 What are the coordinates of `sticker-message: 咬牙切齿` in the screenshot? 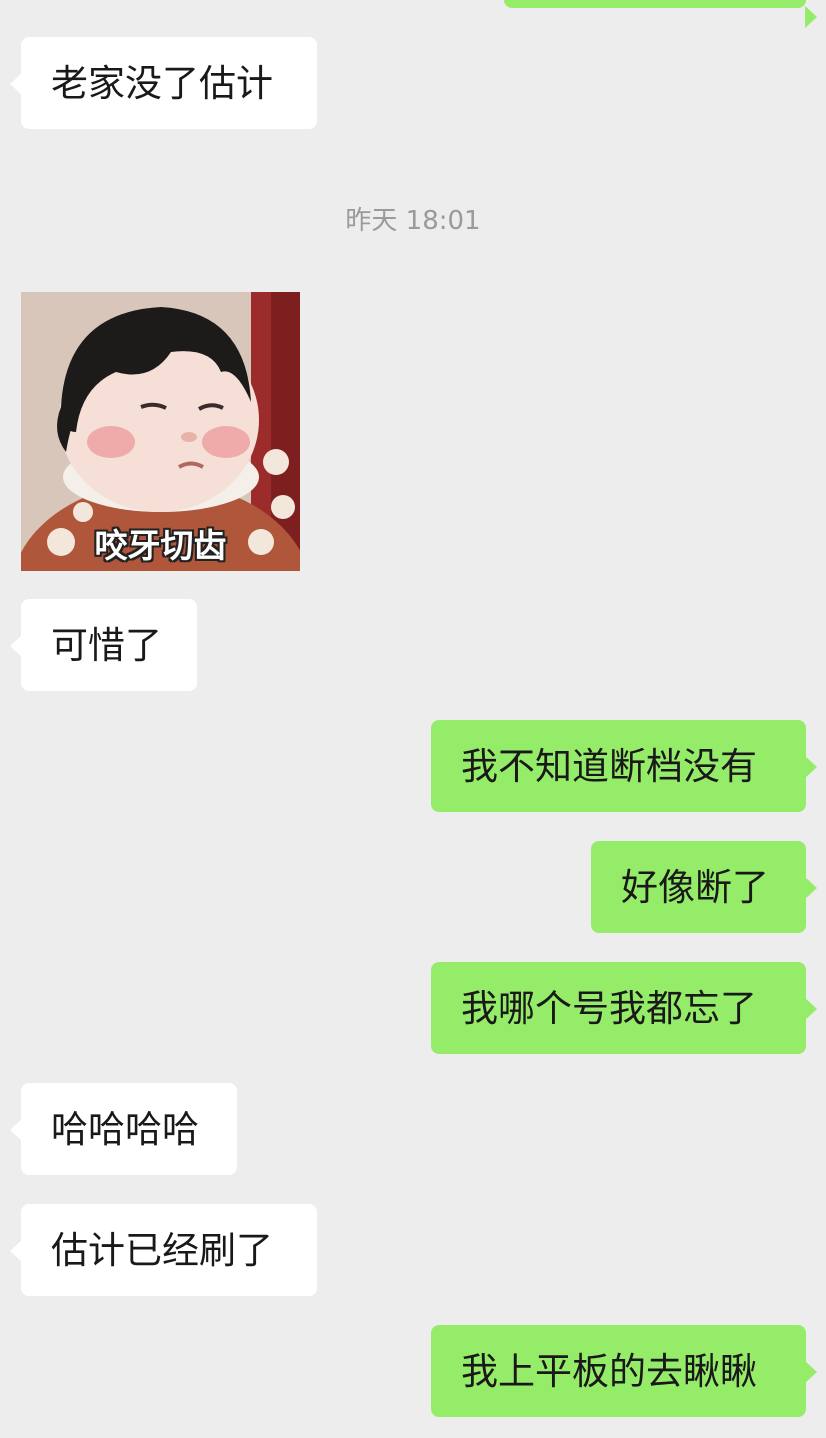 It's located at (160, 431).